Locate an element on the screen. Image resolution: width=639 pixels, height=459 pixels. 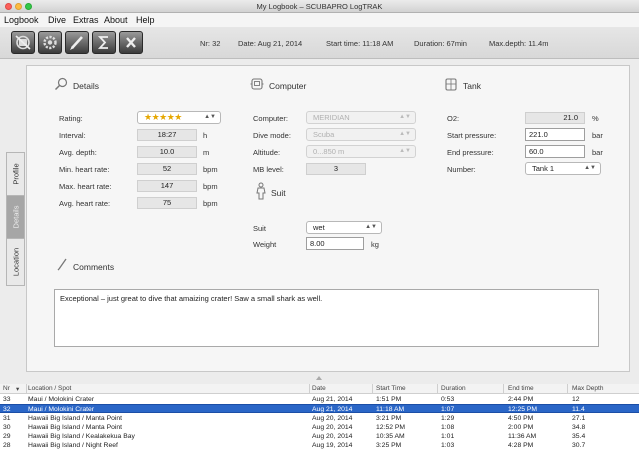
edit-button is located at coordinates (77, 42).